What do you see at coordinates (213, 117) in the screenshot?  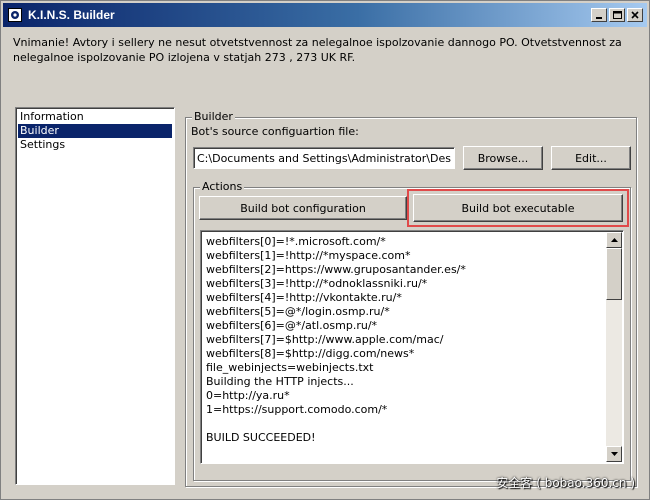 I see `builder-group-title: Builder` at bounding box center [213, 117].